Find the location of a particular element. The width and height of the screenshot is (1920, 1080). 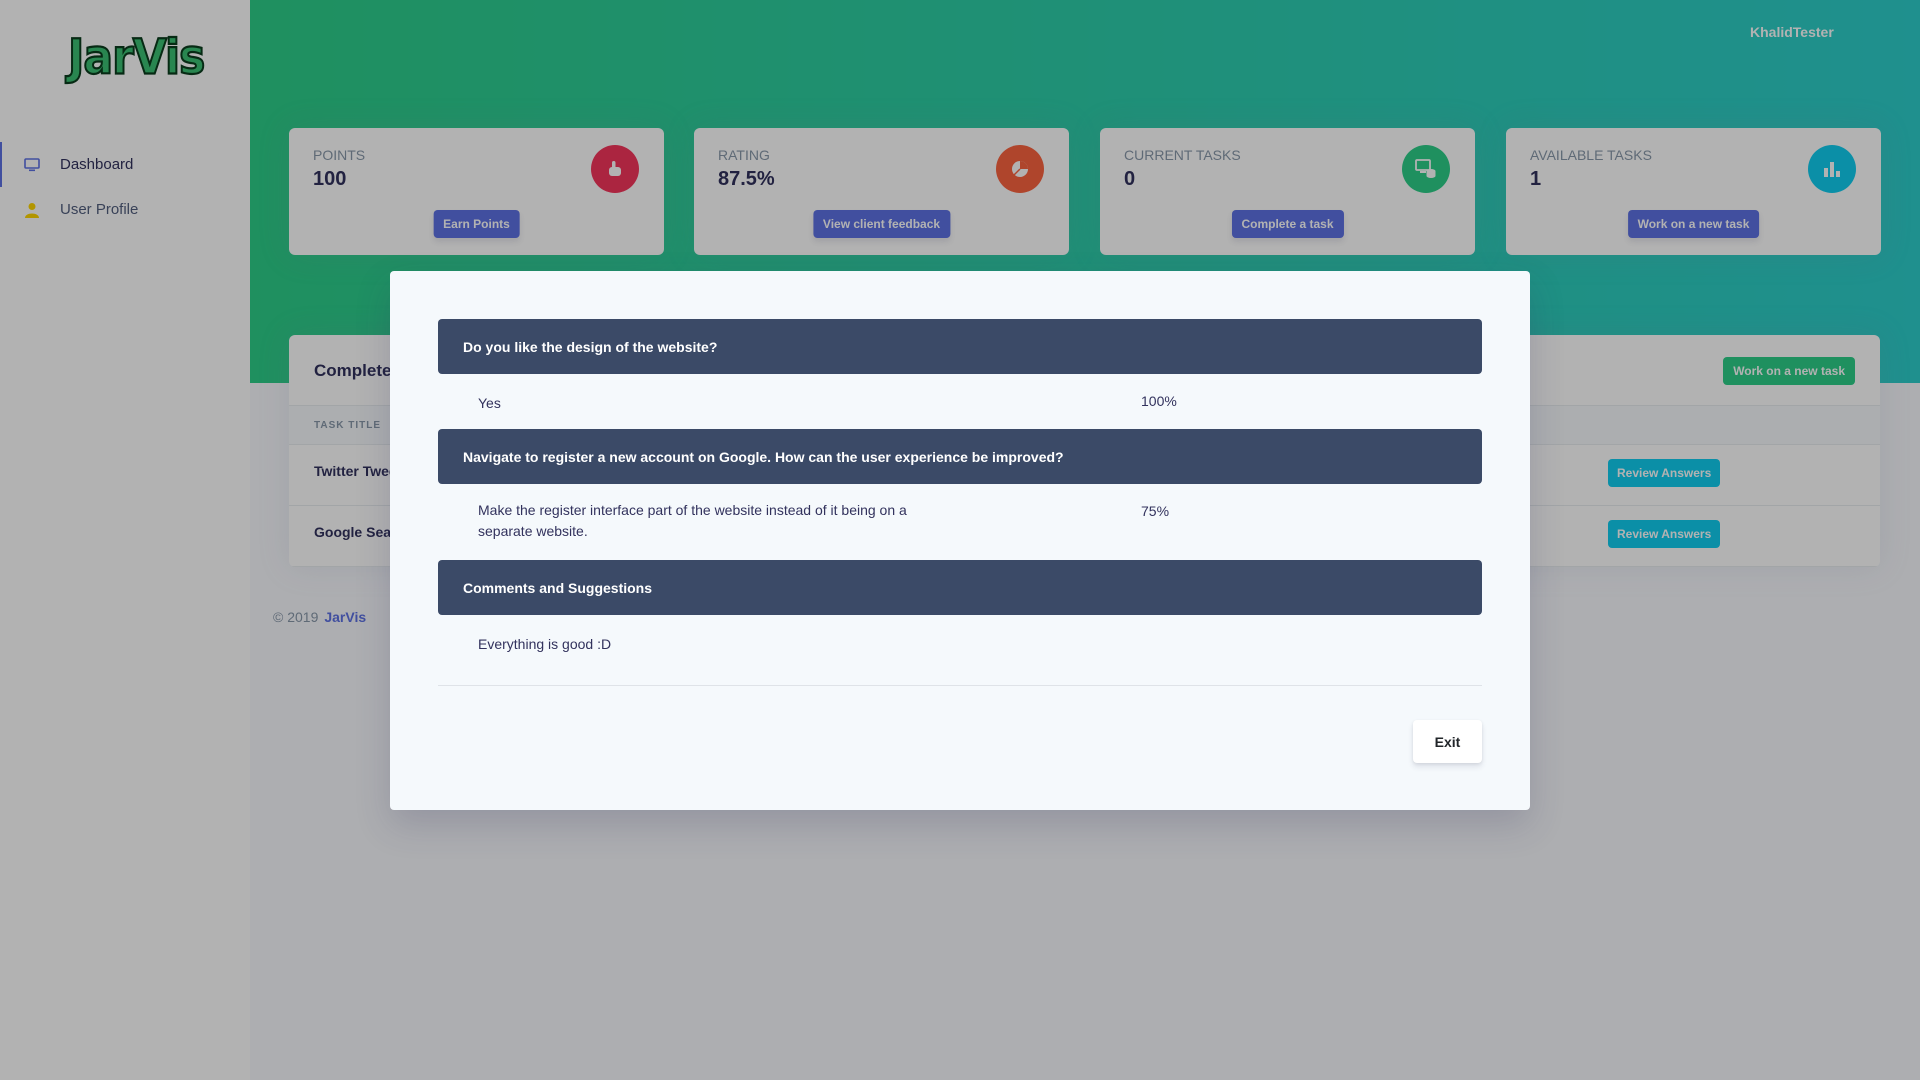

question-header: Do you like the design of the website? is located at coordinates (960, 346).